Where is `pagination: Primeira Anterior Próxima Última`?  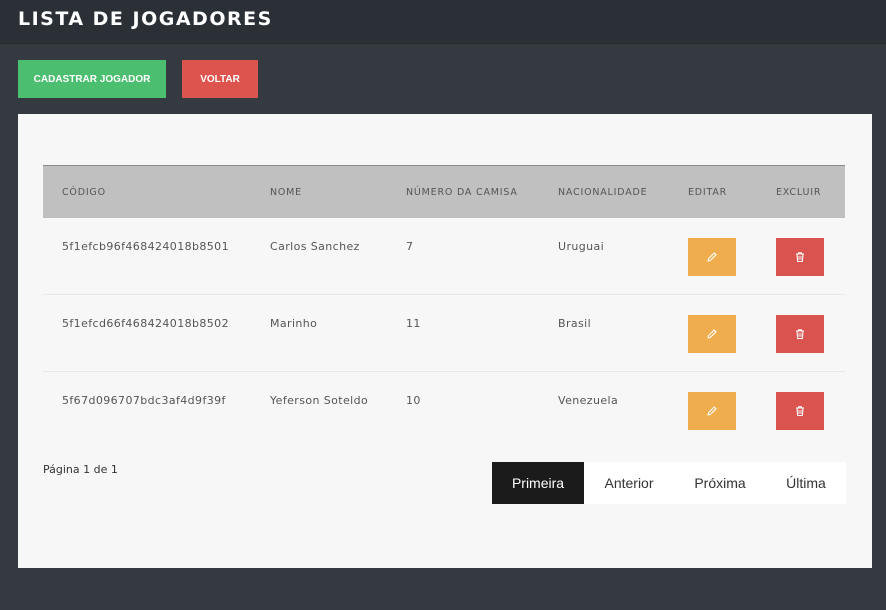 pagination: Primeira Anterior Próxima Última is located at coordinates (669, 483).